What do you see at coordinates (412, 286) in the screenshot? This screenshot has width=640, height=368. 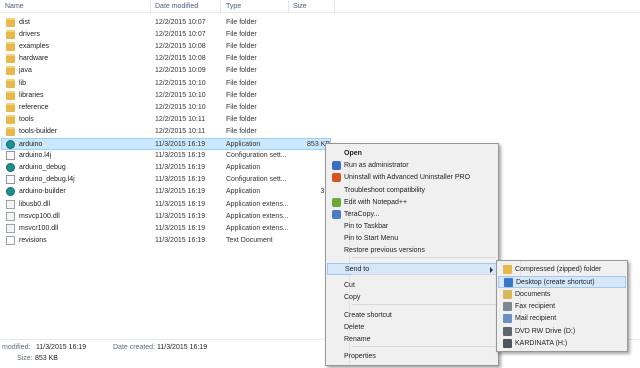 I see `menu-item-cut: Cut` at bounding box center [412, 286].